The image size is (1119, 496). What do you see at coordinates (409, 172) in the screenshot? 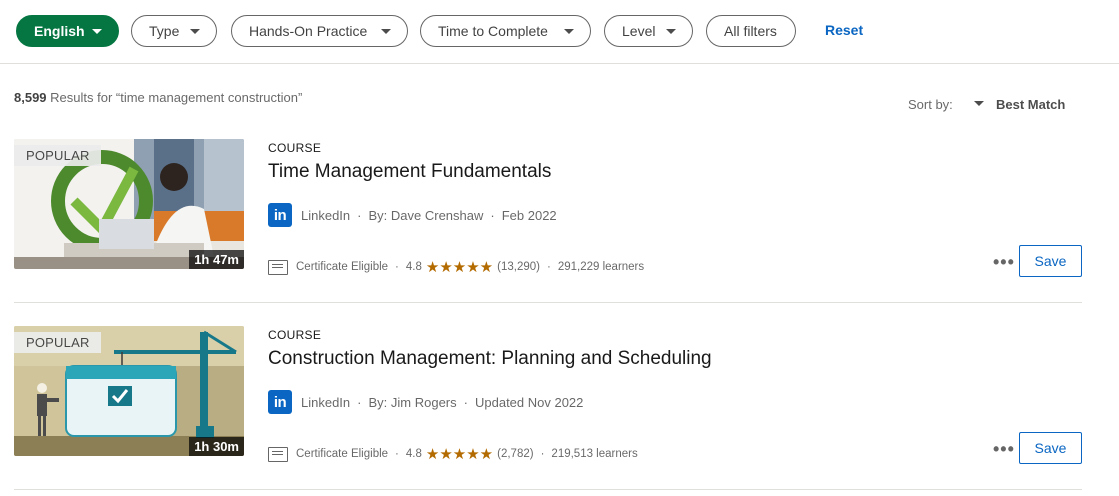
I see `course-title: Time Management Fundamentals` at bounding box center [409, 172].